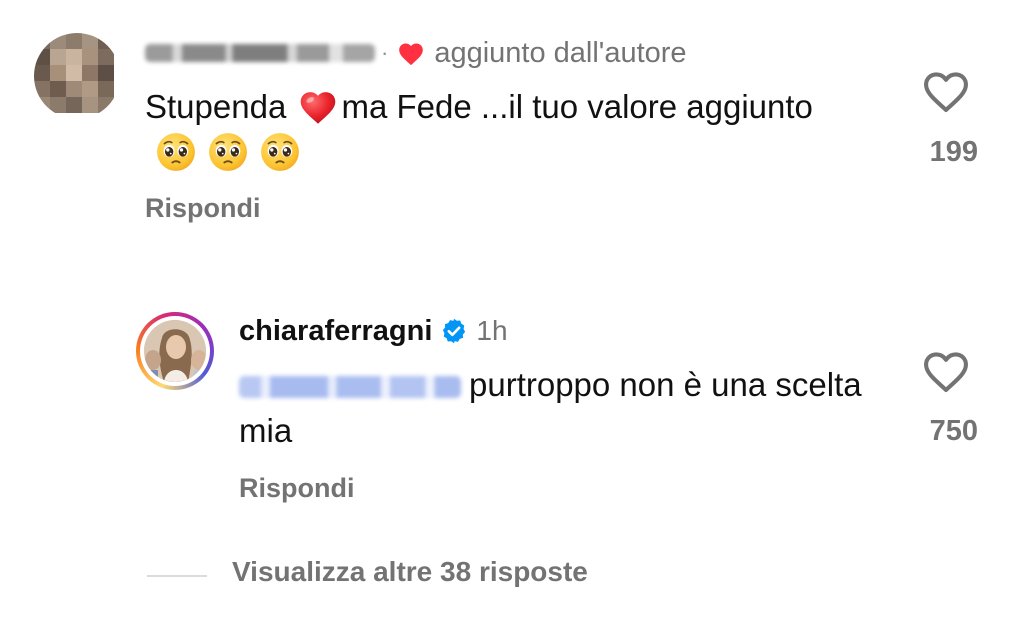 The width and height of the screenshot is (1024, 631). What do you see at coordinates (454, 331) in the screenshot?
I see `verified-badge-icon` at bounding box center [454, 331].